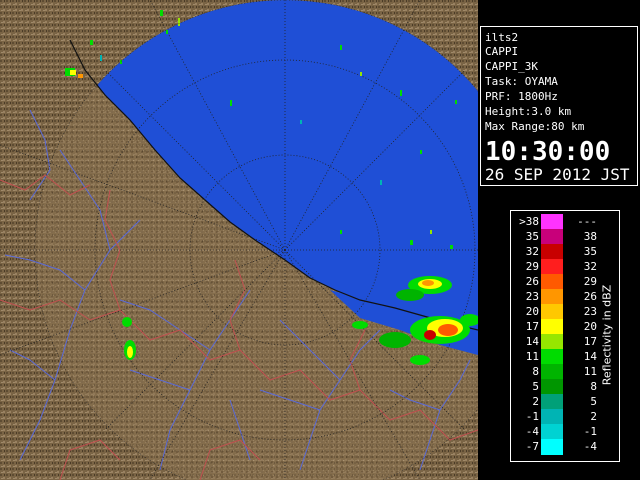 Image resolution: width=640 pixels, height=480 pixels. Describe the element at coordinates (521, 81) in the screenshot. I see `task-label: Task: OYAMA` at that location.